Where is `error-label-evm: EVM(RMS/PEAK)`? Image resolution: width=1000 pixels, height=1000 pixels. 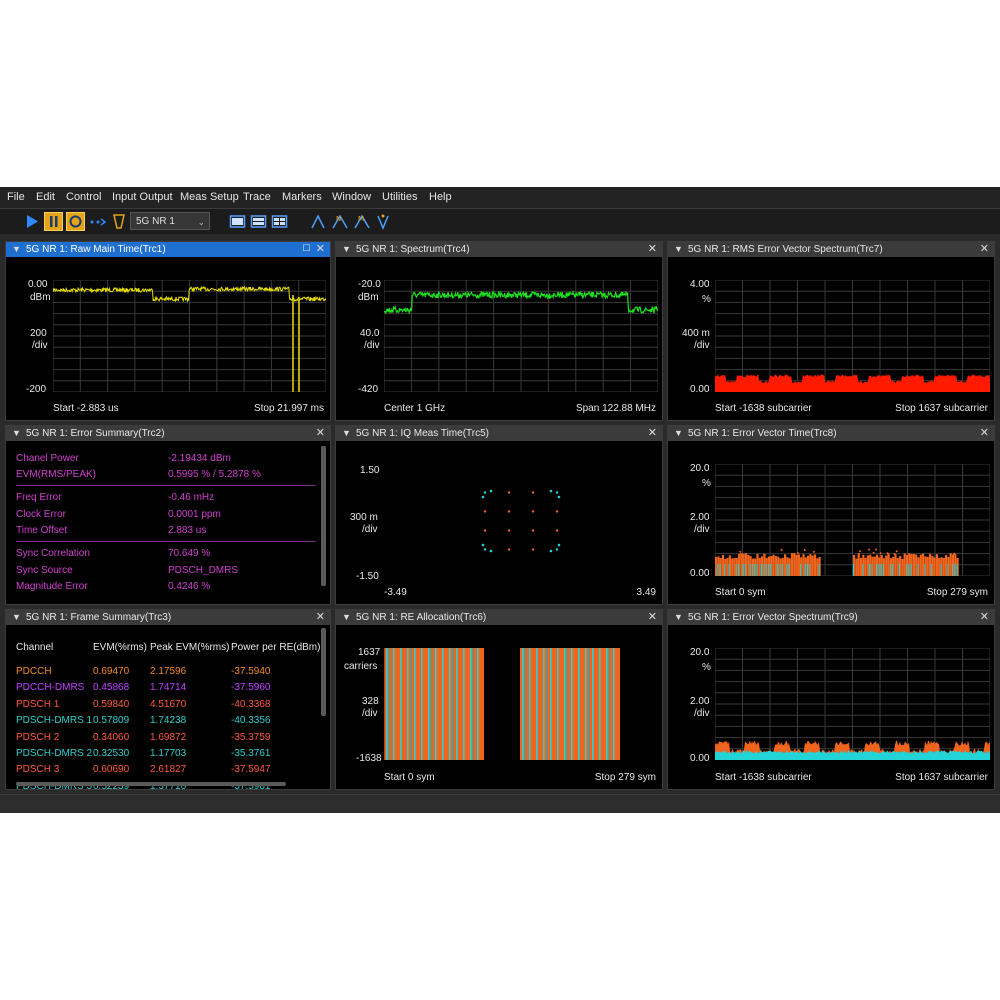
error-label-evm: EVM(RMS/PEAK) is located at coordinates (56, 474).